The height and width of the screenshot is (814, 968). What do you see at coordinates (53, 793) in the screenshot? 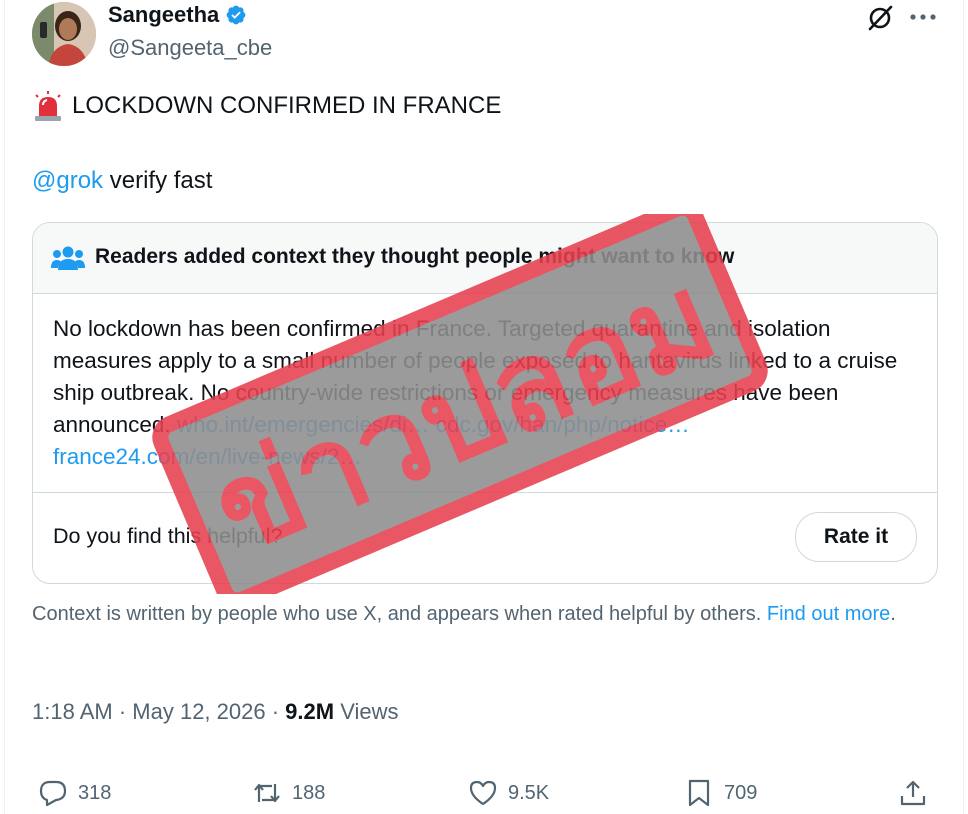
I see `reply-icon` at bounding box center [53, 793].